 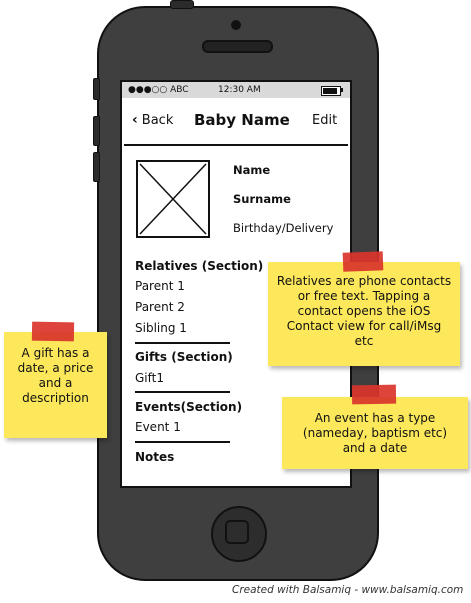 I want to click on speaker-grille, so click(x=237, y=46).